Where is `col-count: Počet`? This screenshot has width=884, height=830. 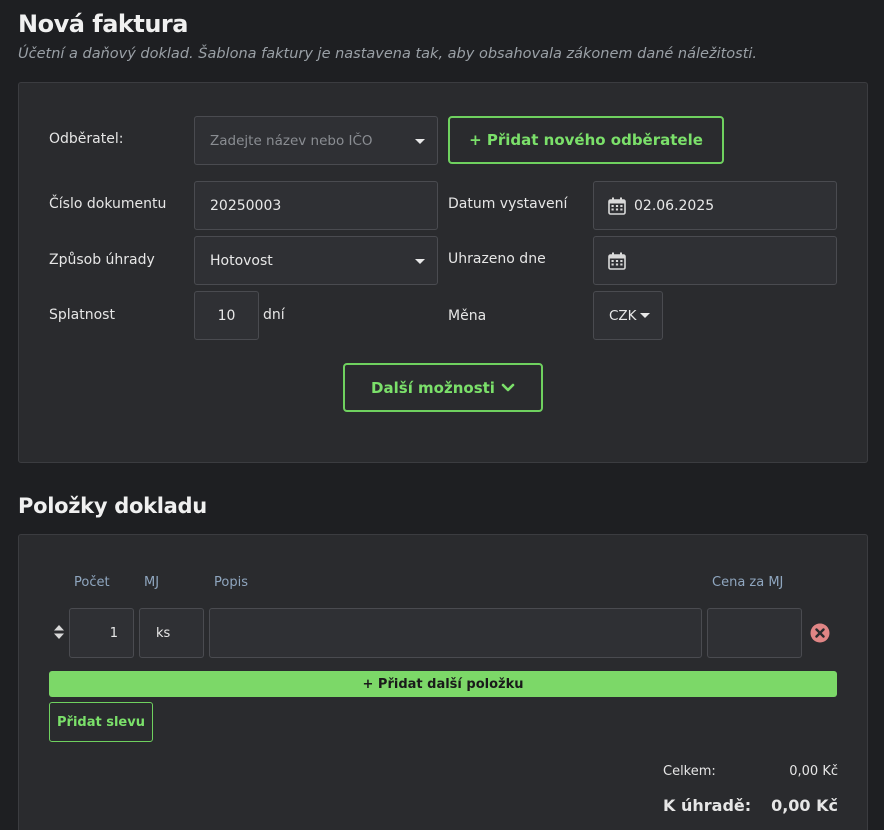 col-count: Počet is located at coordinates (92, 582).